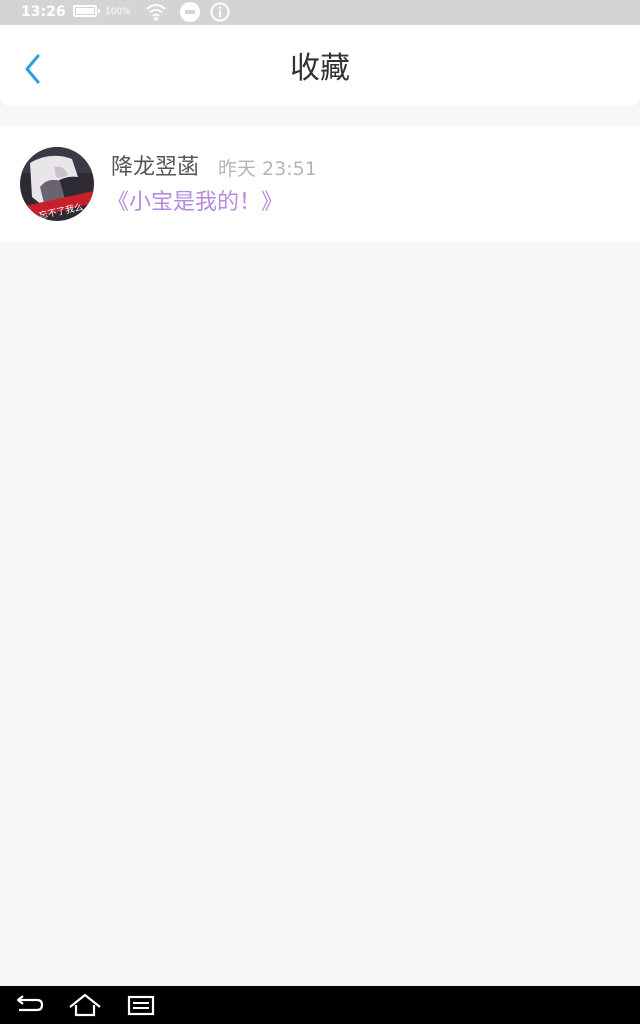 The image size is (640, 1024). What do you see at coordinates (320, 12) in the screenshot?
I see `status-bar: 13:26 100%` at bounding box center [320, 12].